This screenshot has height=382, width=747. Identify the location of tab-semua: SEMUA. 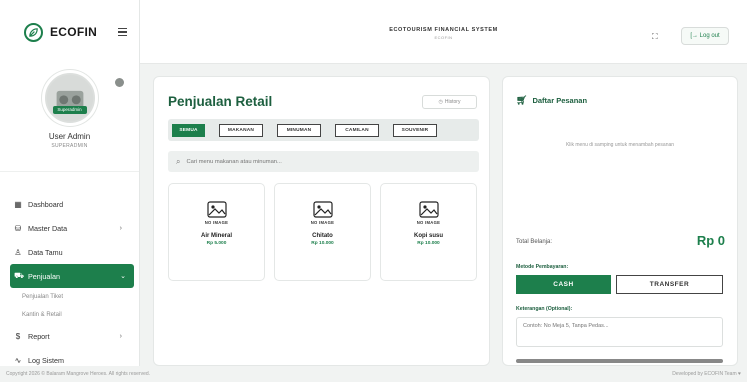
(188, 130).